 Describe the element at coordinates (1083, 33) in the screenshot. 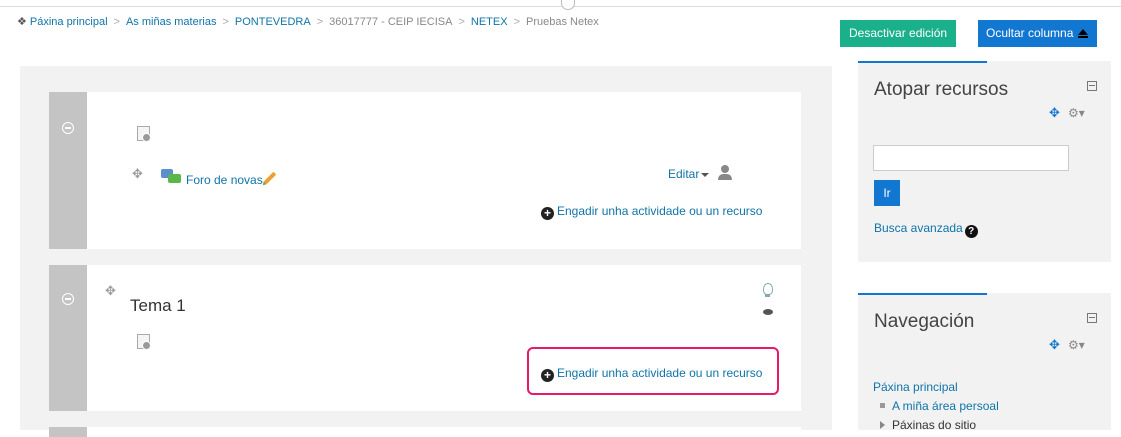

I see `eject-icon` at that location.